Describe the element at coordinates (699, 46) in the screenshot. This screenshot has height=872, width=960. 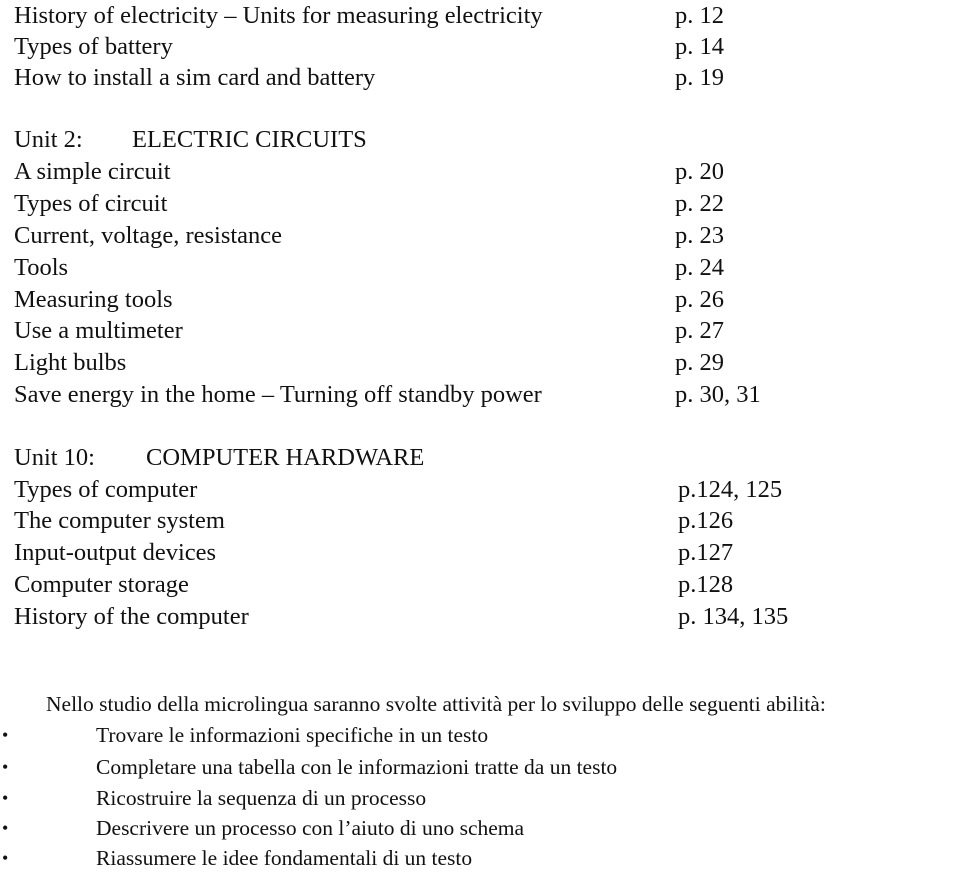
I see `toc-page-number: p. 14` at that location.